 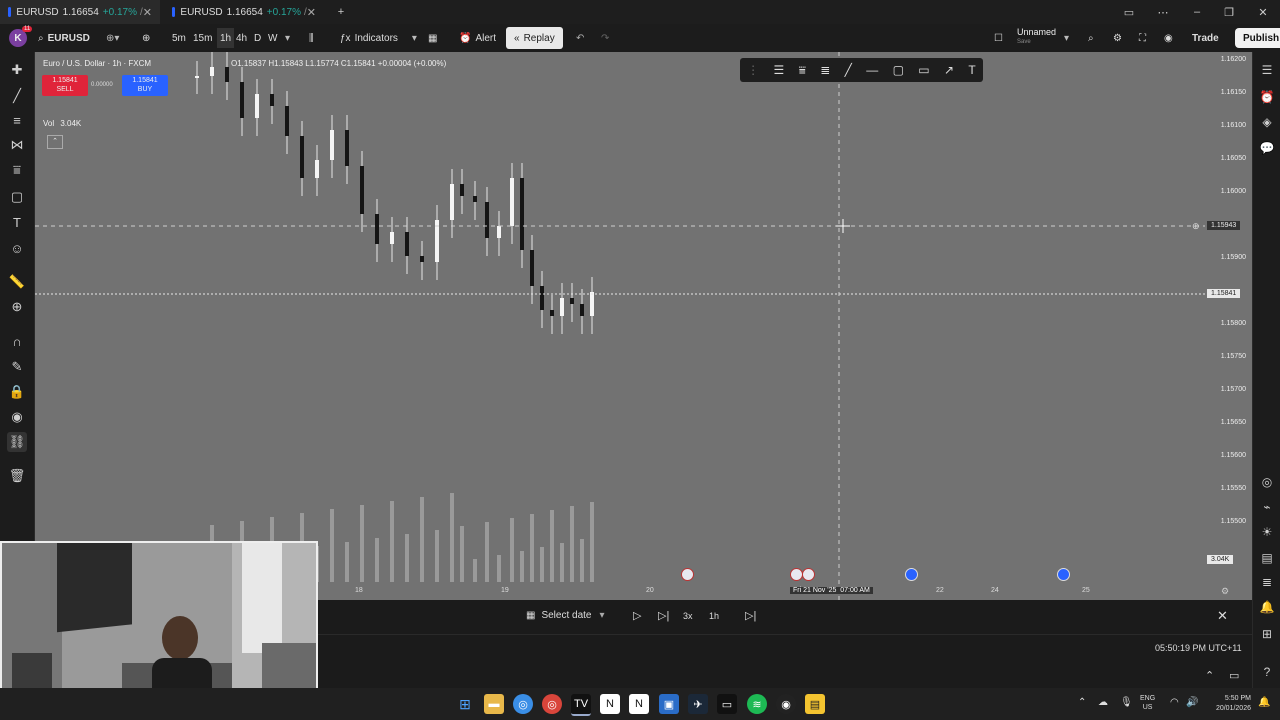 What do you see at coordinates (432, 38) in the screenshot?
I see `templates-icon: ▦` at bounding box center [432, 38].